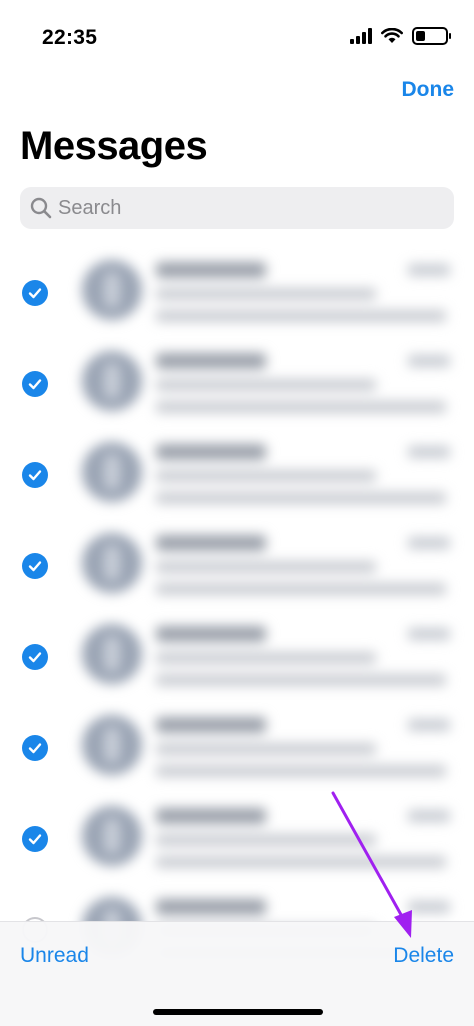 The height and width of the screenshot is (1026, 474). What do you see at coordinates (237, 208) in the screenshot?
I see `search-input: Search` at bounding box center [237, 208].